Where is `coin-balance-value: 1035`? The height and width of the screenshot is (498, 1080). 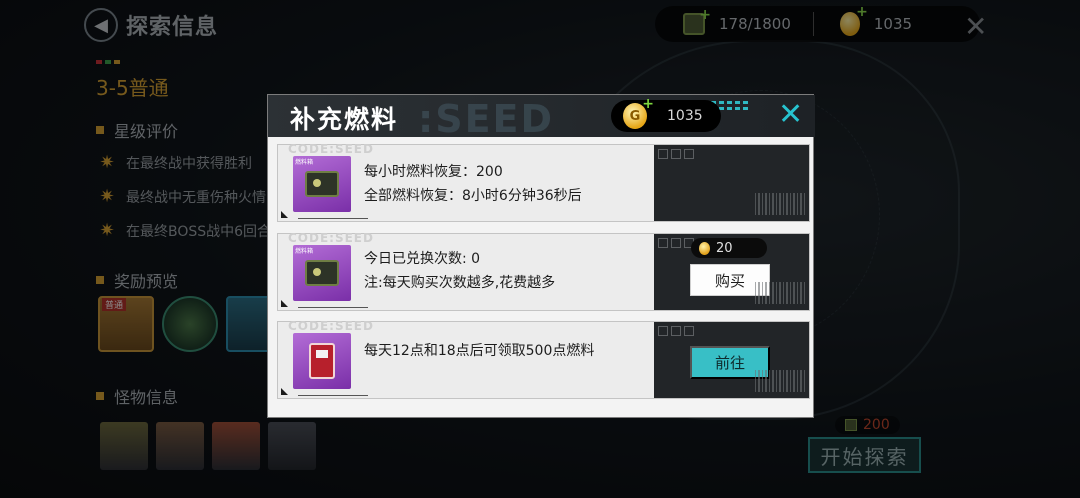
coin-balance-value: 1035 is located at coordinates (685, 116).